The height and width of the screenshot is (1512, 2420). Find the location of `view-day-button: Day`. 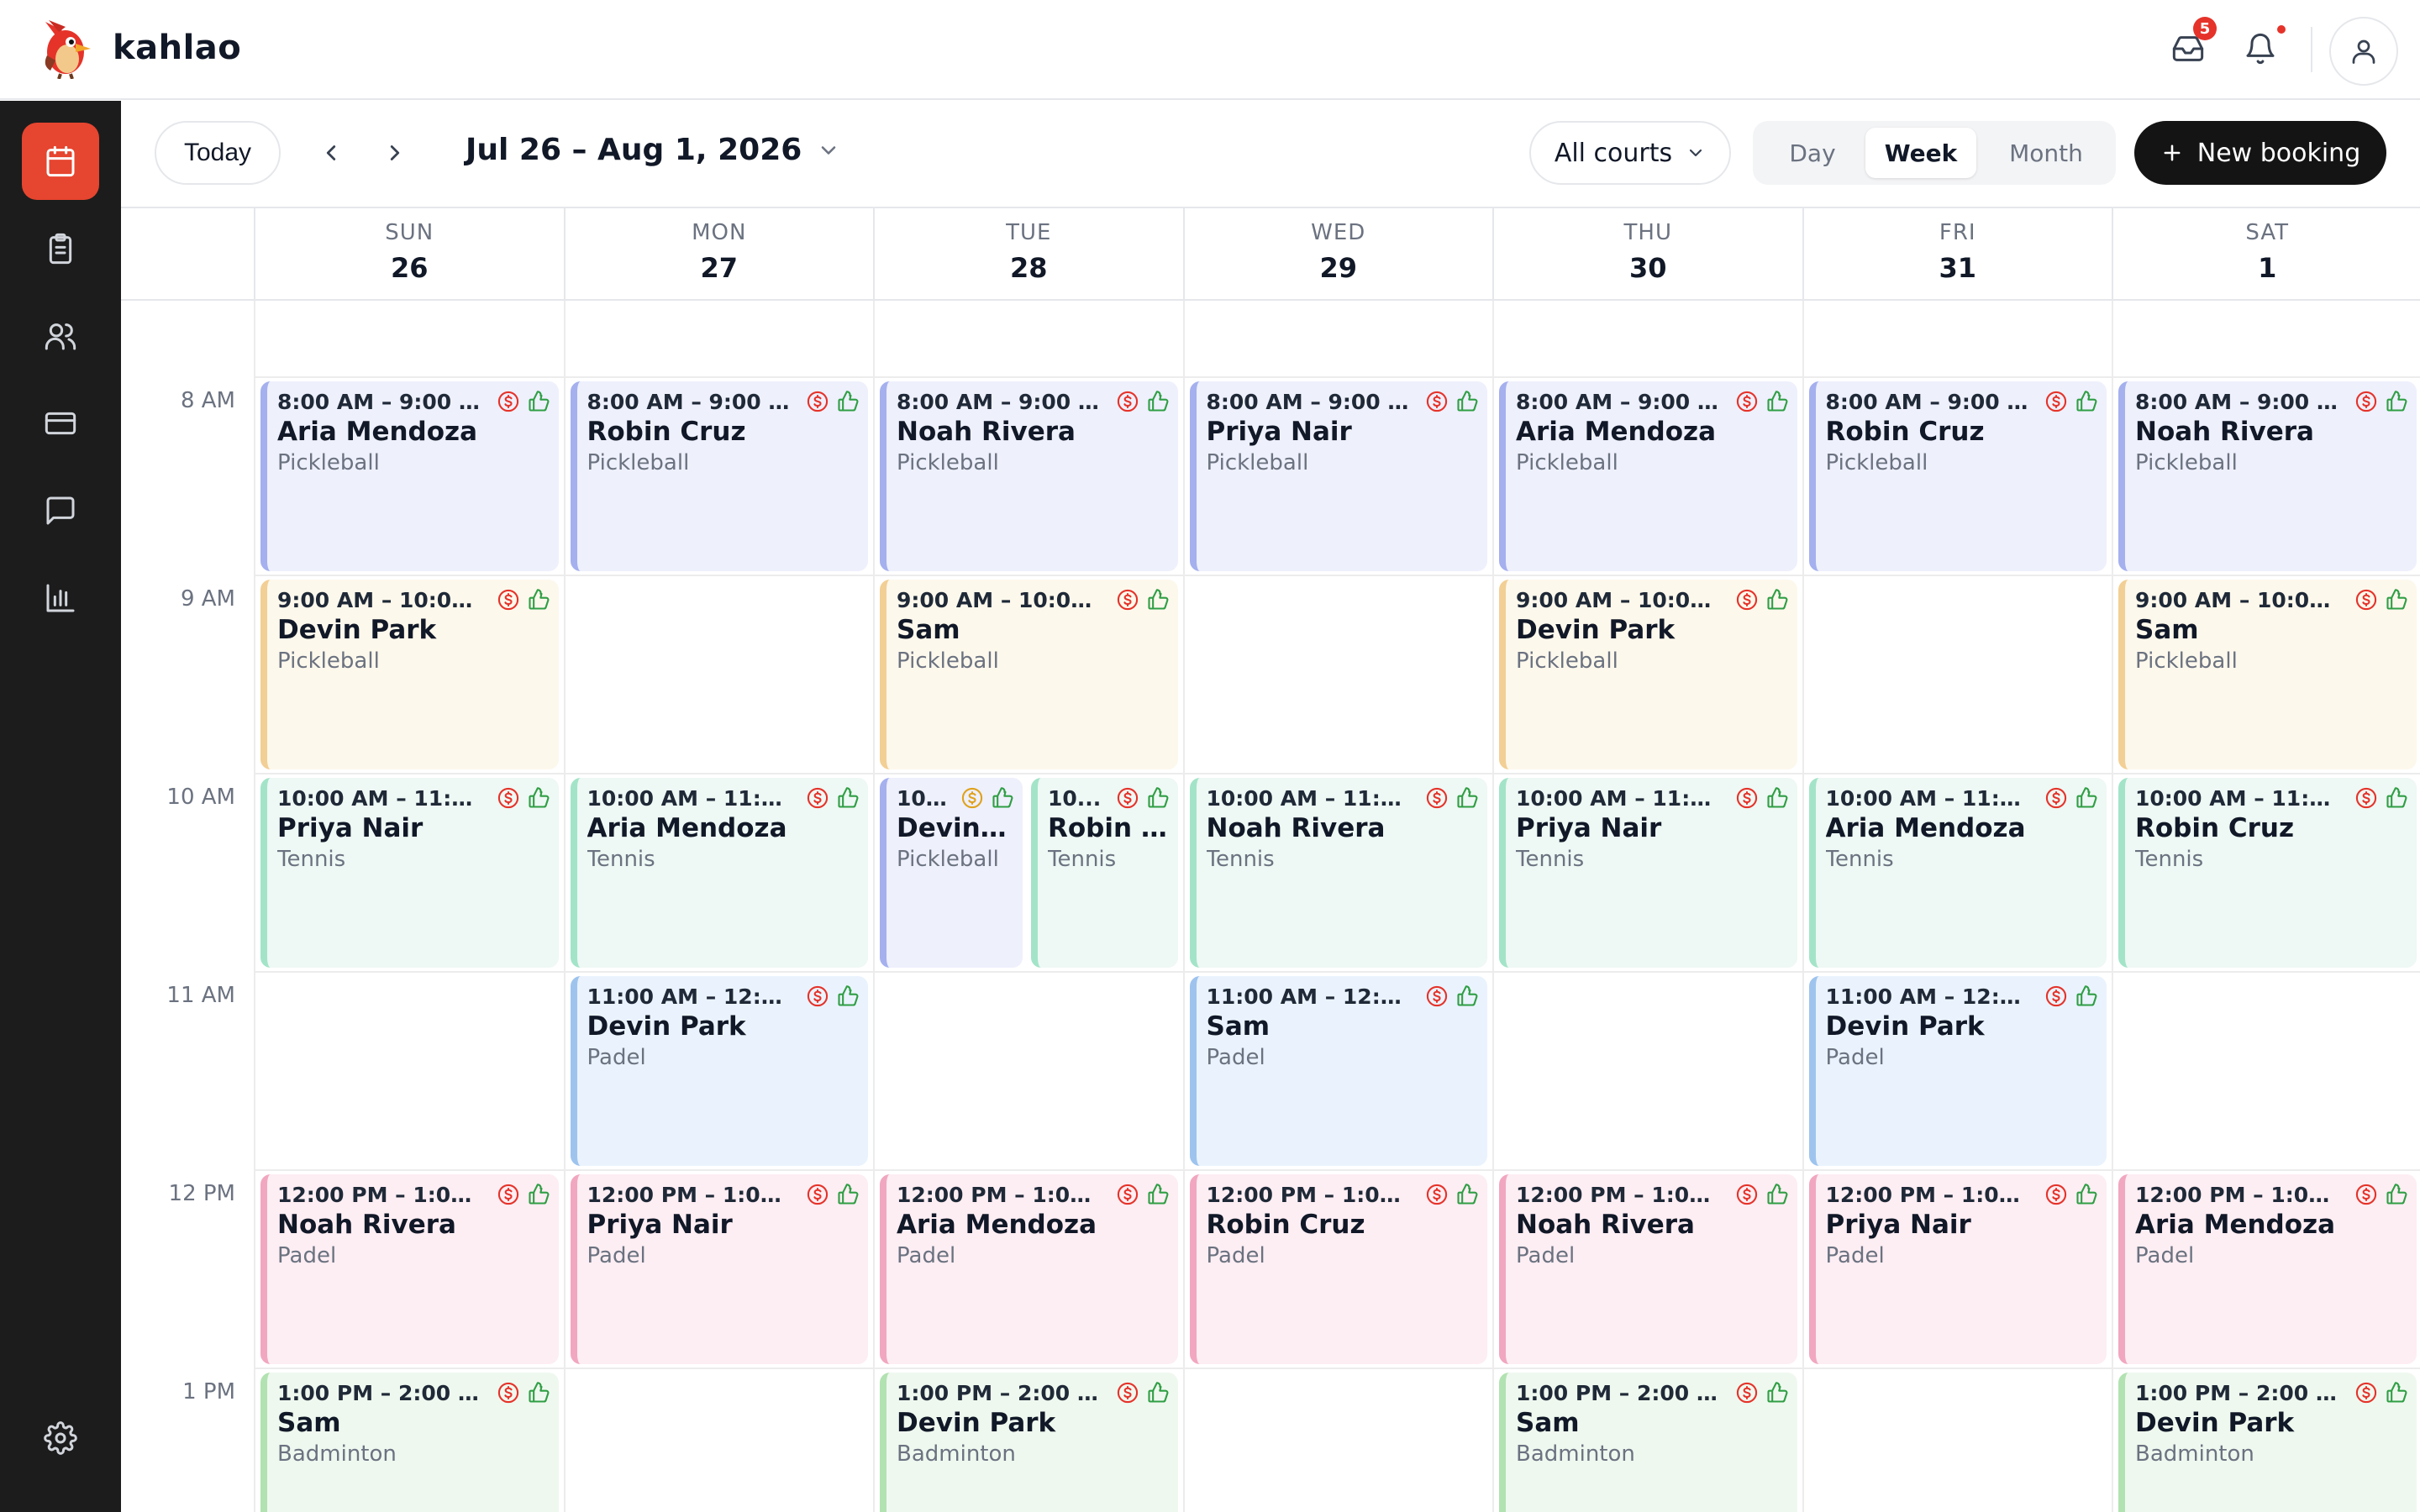

view-day-button: Day is located at coordinates (1812, 153).